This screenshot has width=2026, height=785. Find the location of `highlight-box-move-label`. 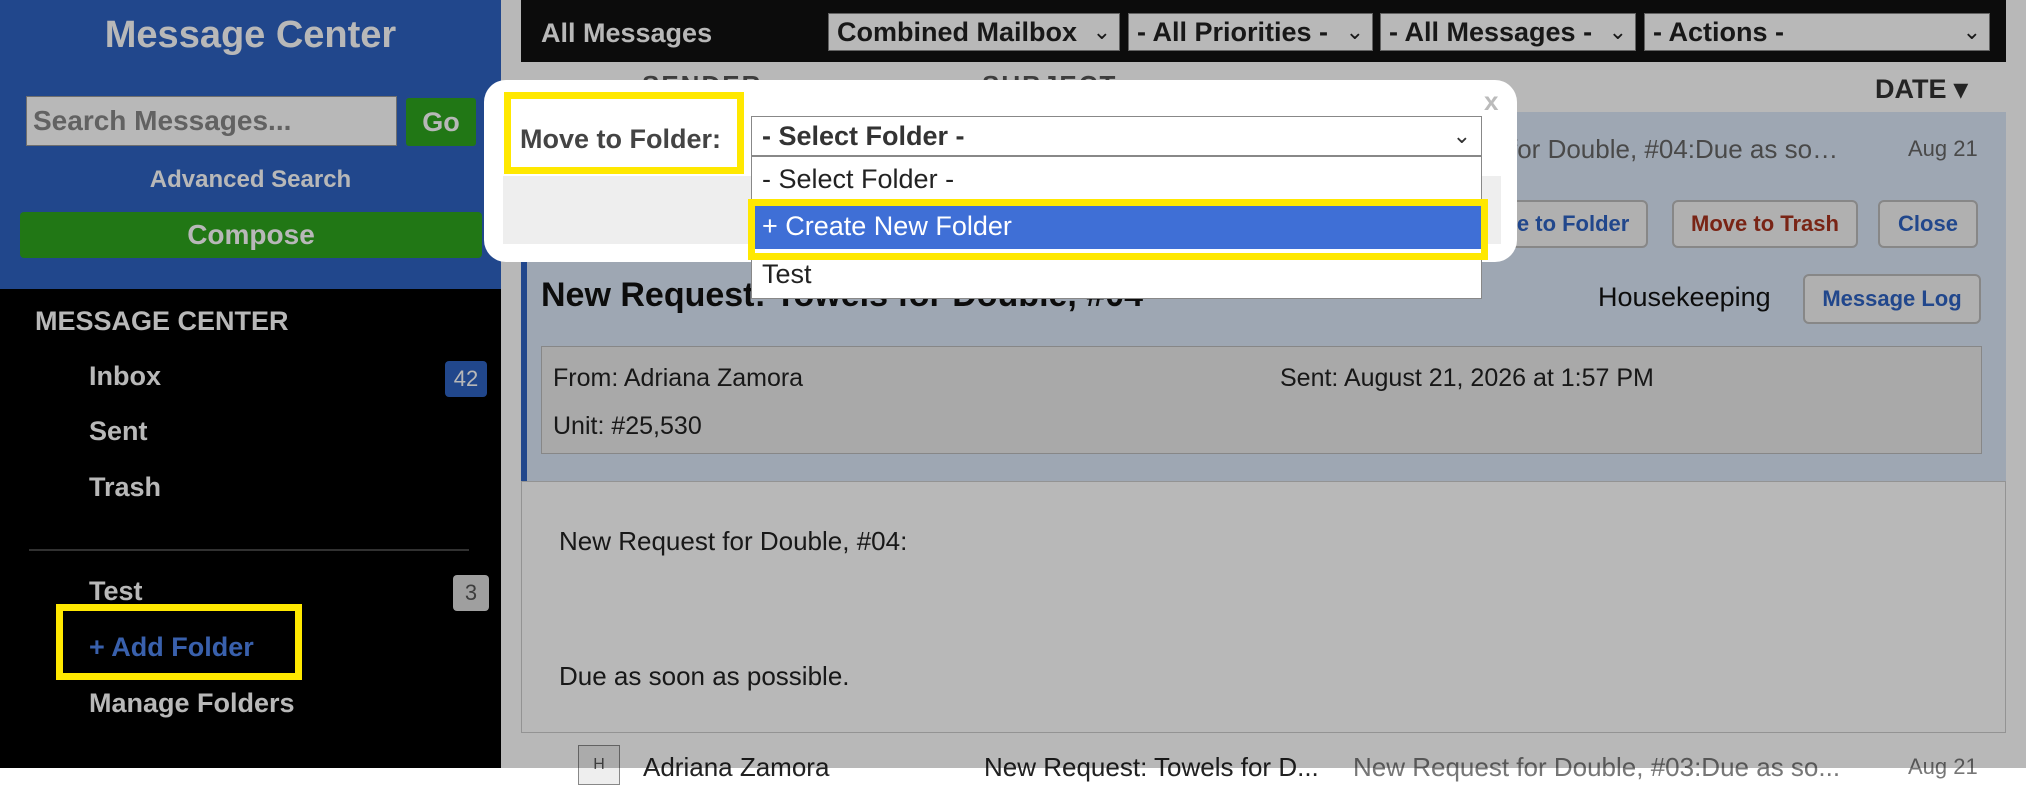

highlight-box-move-label is located at coordinates (624, 133).